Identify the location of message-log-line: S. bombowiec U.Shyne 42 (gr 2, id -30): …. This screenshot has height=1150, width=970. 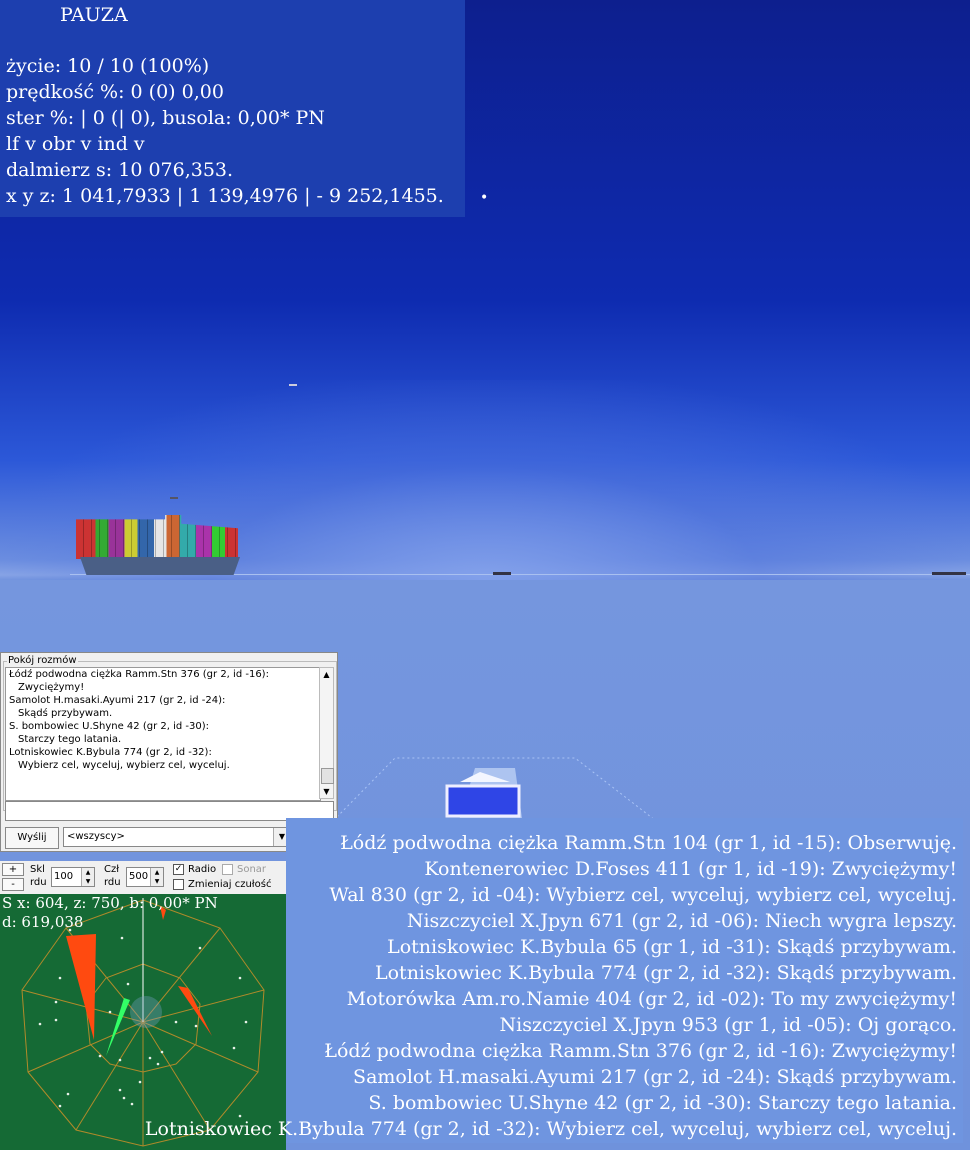
(662, 1103).